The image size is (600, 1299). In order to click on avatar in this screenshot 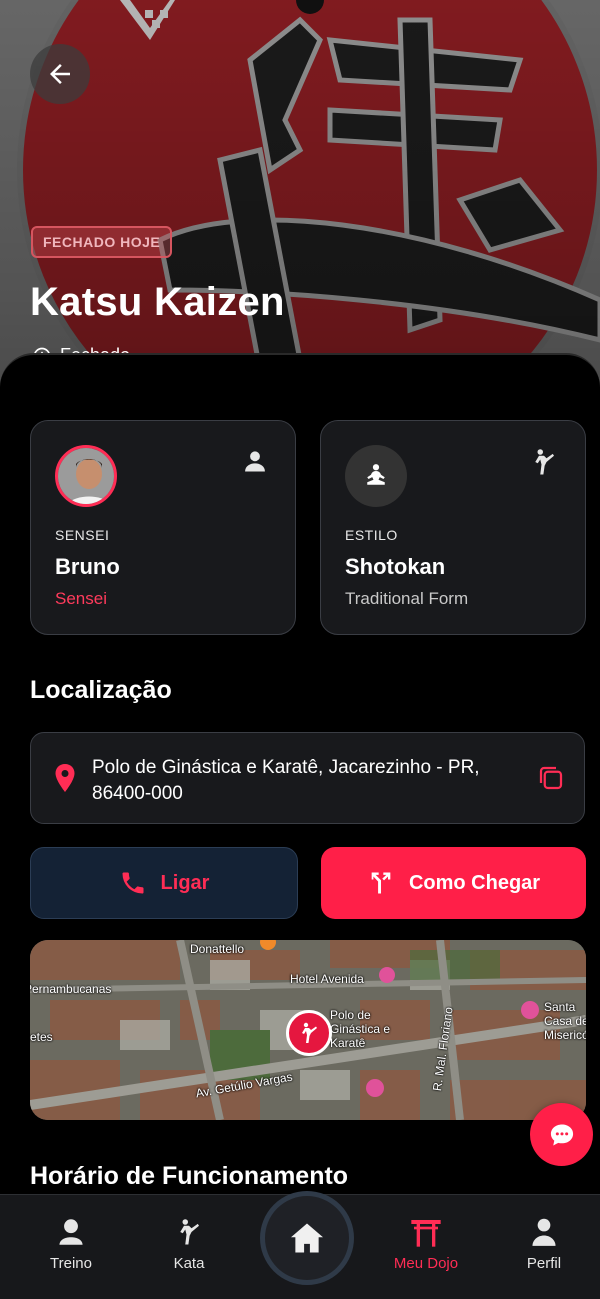, I will do `click(86, 476)`.